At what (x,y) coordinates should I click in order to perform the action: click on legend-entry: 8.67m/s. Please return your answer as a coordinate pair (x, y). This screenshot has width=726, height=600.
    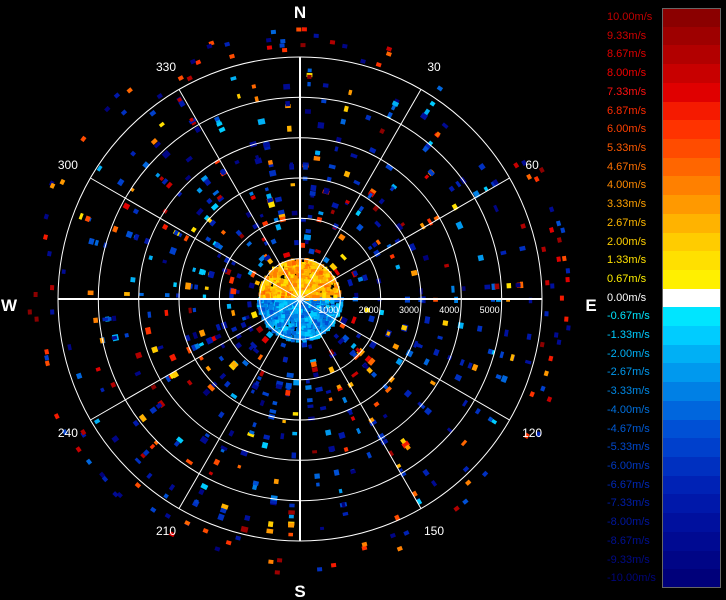
    Looking at the image, I should click on (664, 55).